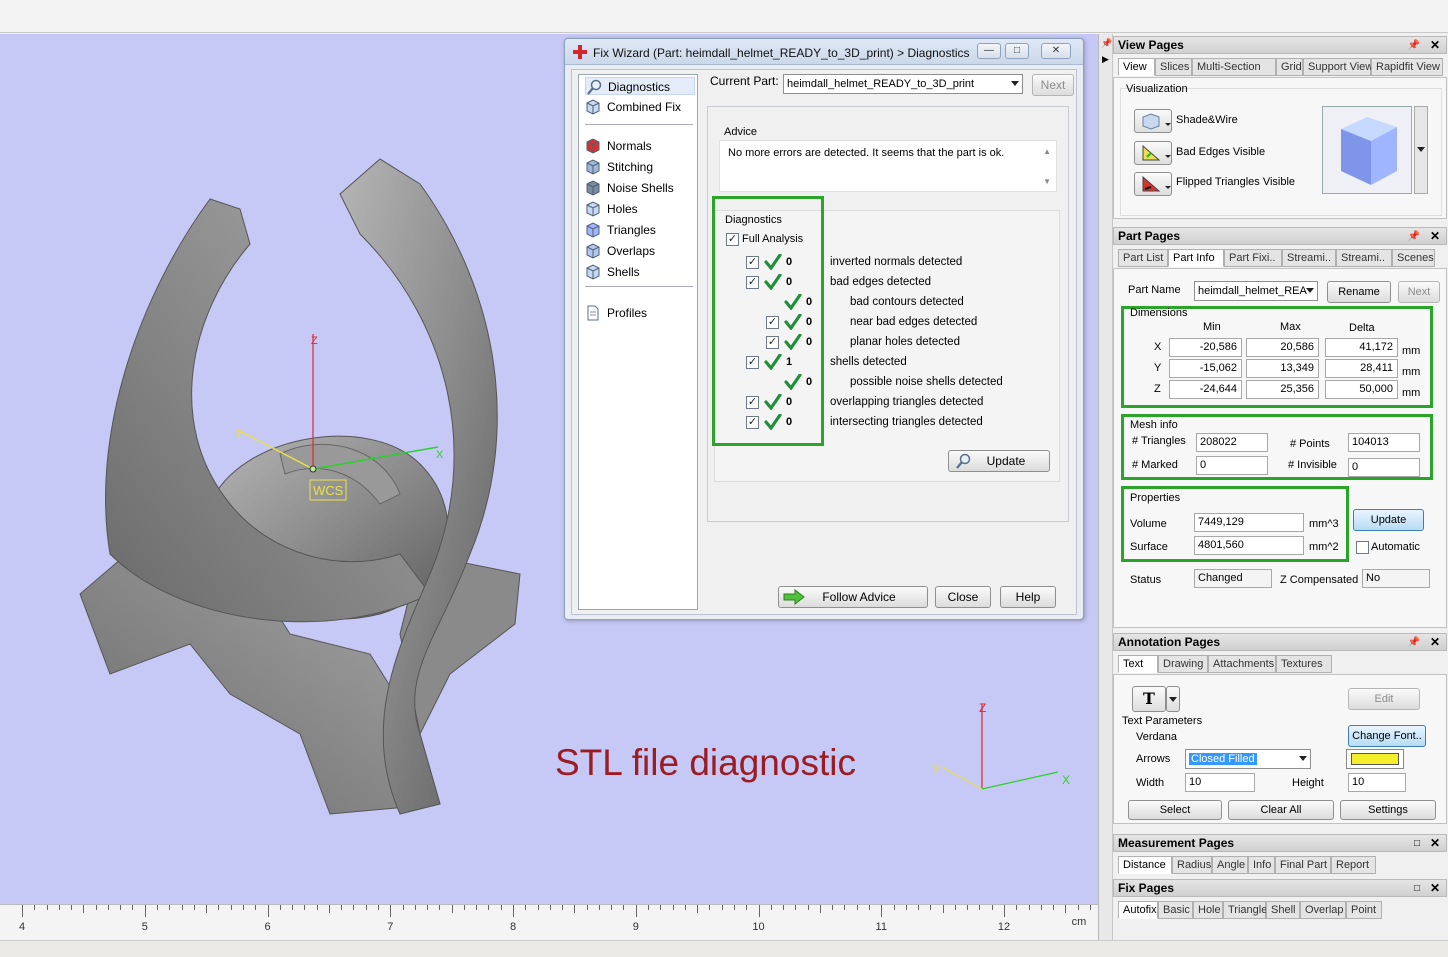  I want to click on tab-slices: Slices, so click(1173, 67).